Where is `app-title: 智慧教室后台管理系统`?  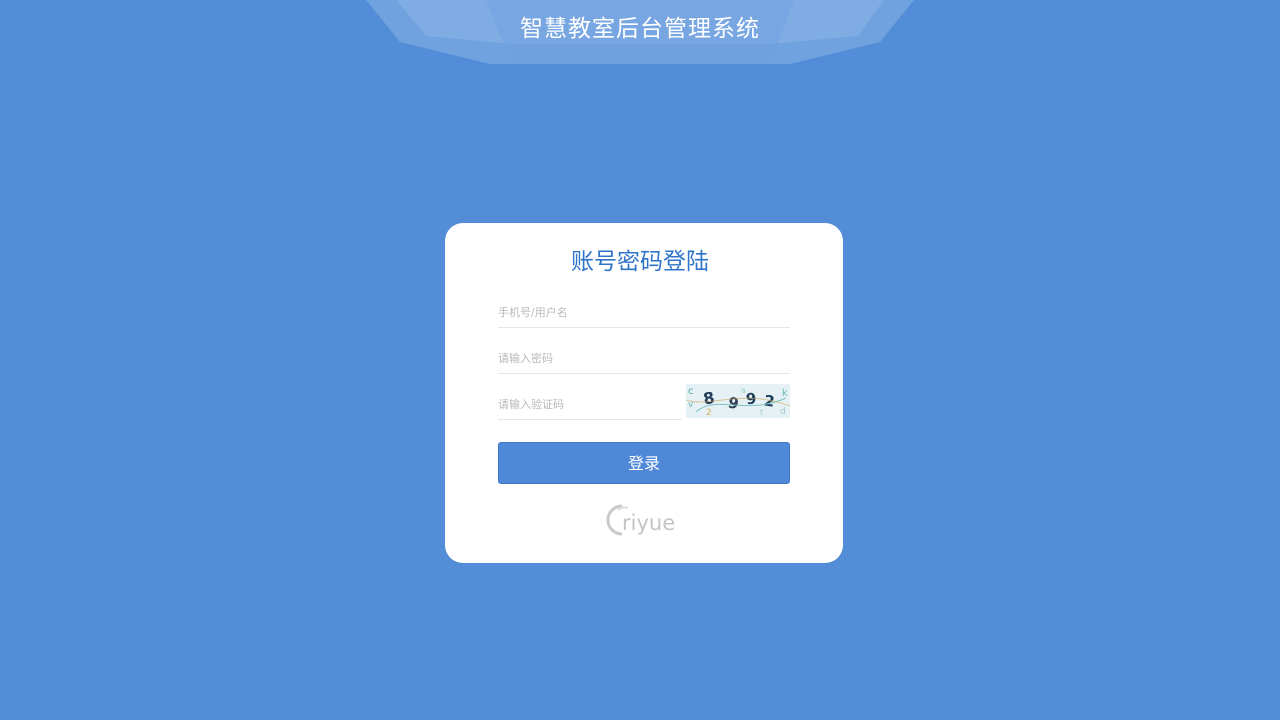 app-title: 智慧教室后台管理系统 is located at coordinates (640, 29).